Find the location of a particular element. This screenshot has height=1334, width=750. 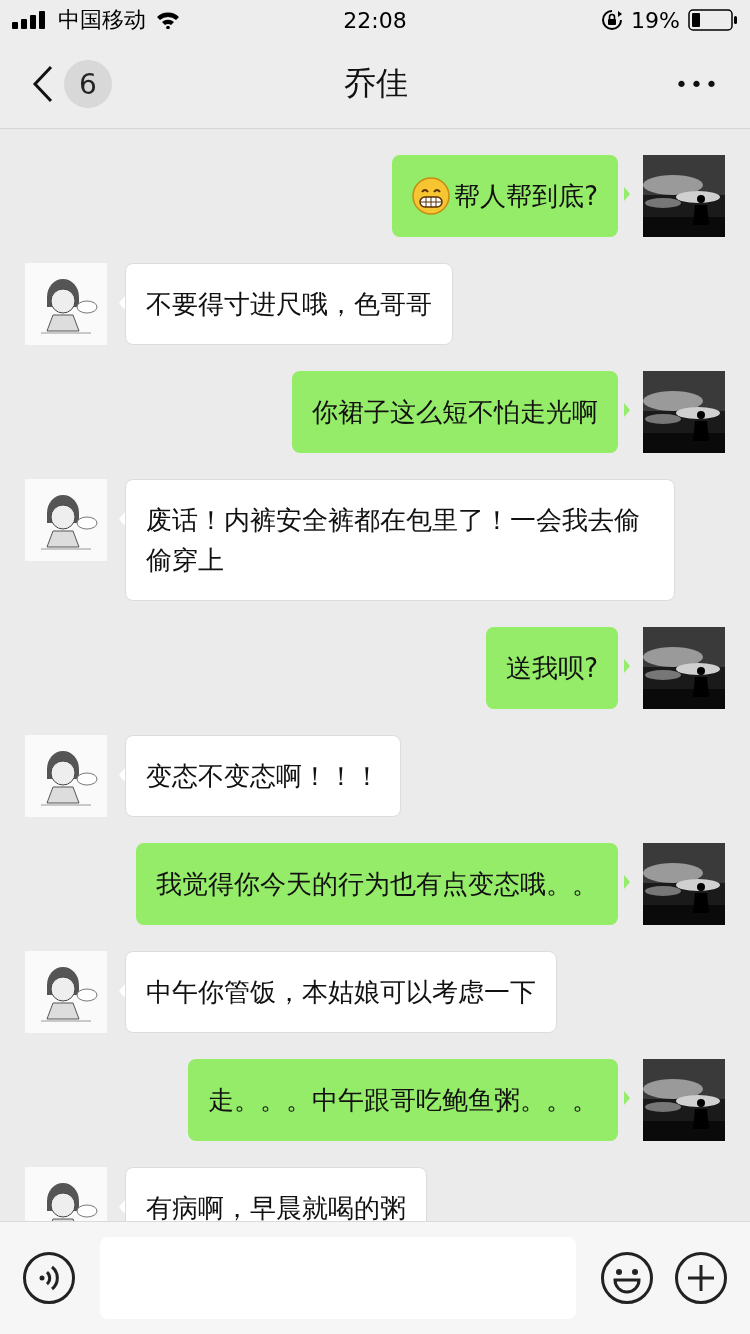

rotation-lock-icon is located at coordinates (612, 20).